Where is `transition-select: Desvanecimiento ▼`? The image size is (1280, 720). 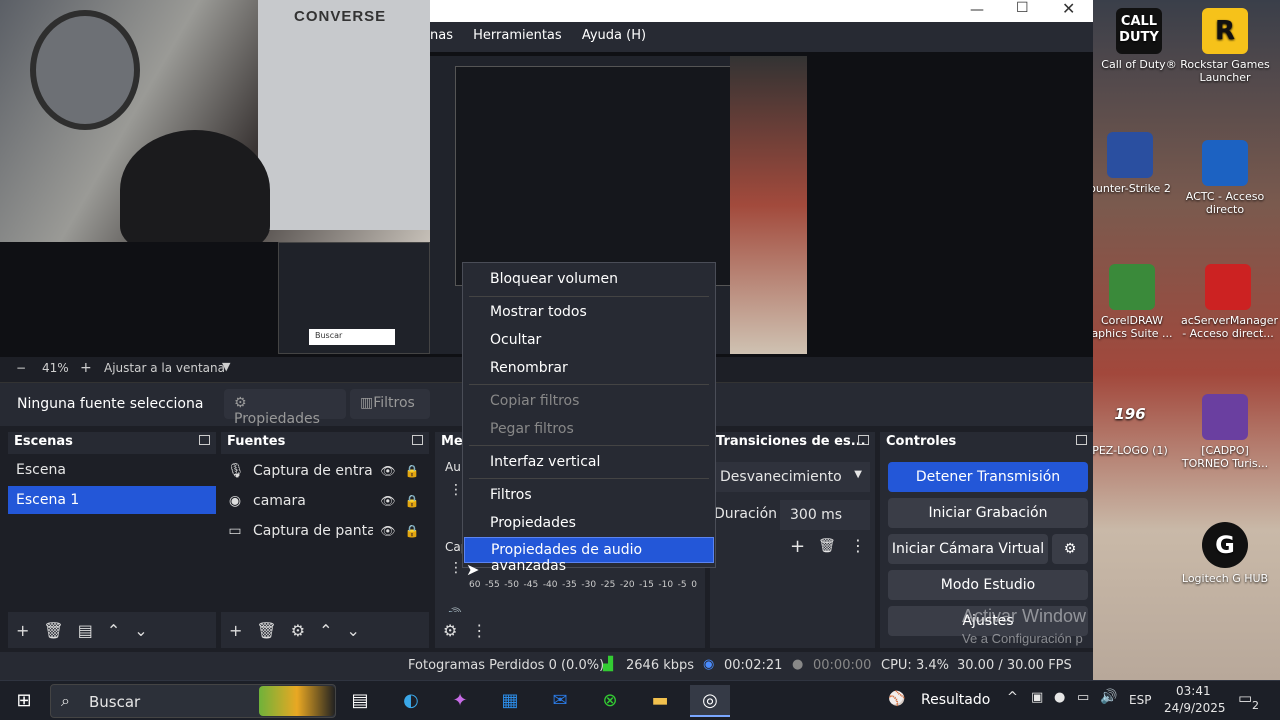 transition-select: Desvanecimiento ▼ is located at coordinates (790, 477).